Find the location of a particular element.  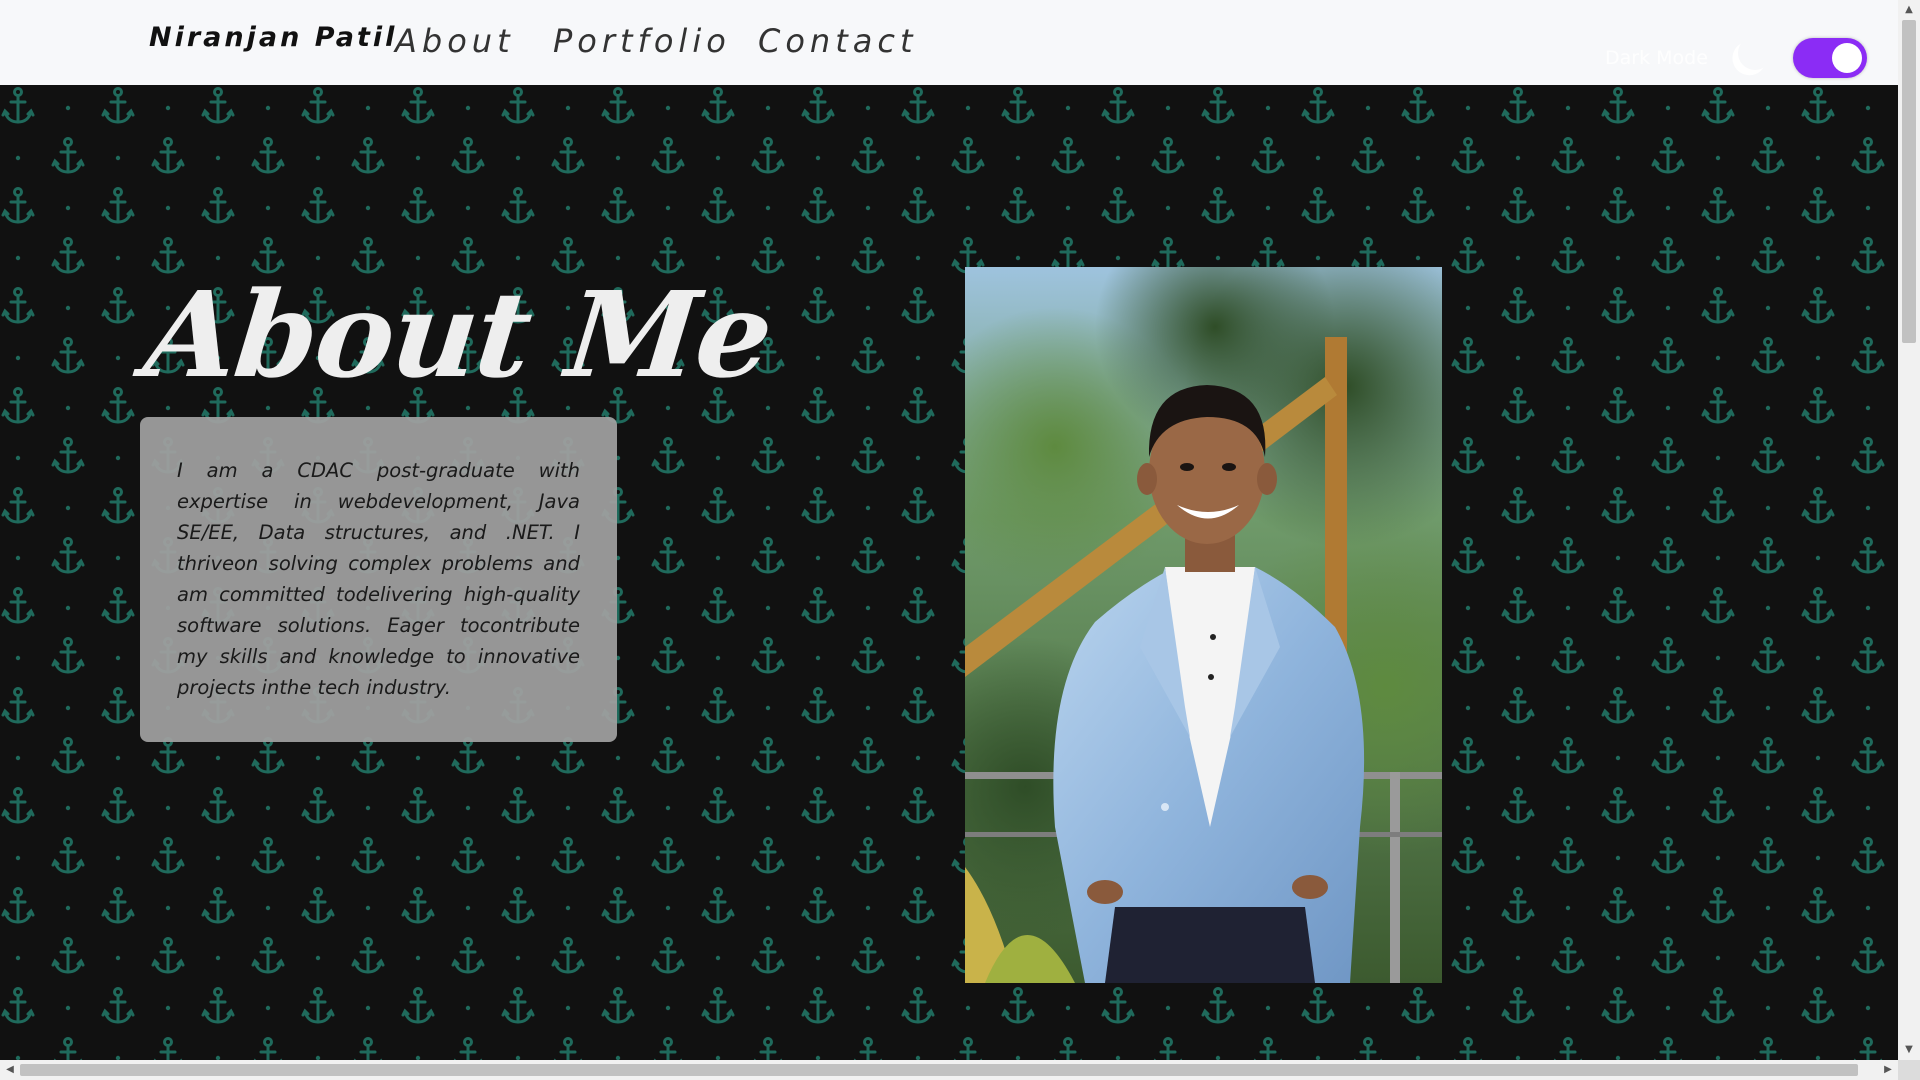

site-brand: Niranjan Patil is located at coordinates (273, 37).